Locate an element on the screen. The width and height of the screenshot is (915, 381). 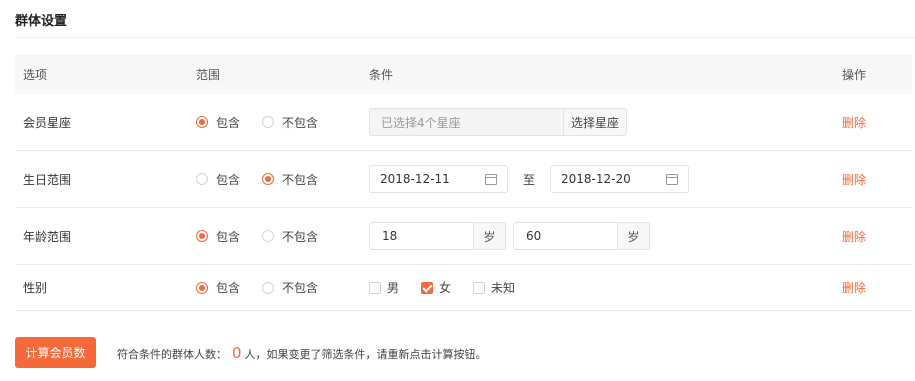
table-row-age: 年龄范围 包含 不包含 18 岁 60 岁 删除 is located at coordinates (463, 236).